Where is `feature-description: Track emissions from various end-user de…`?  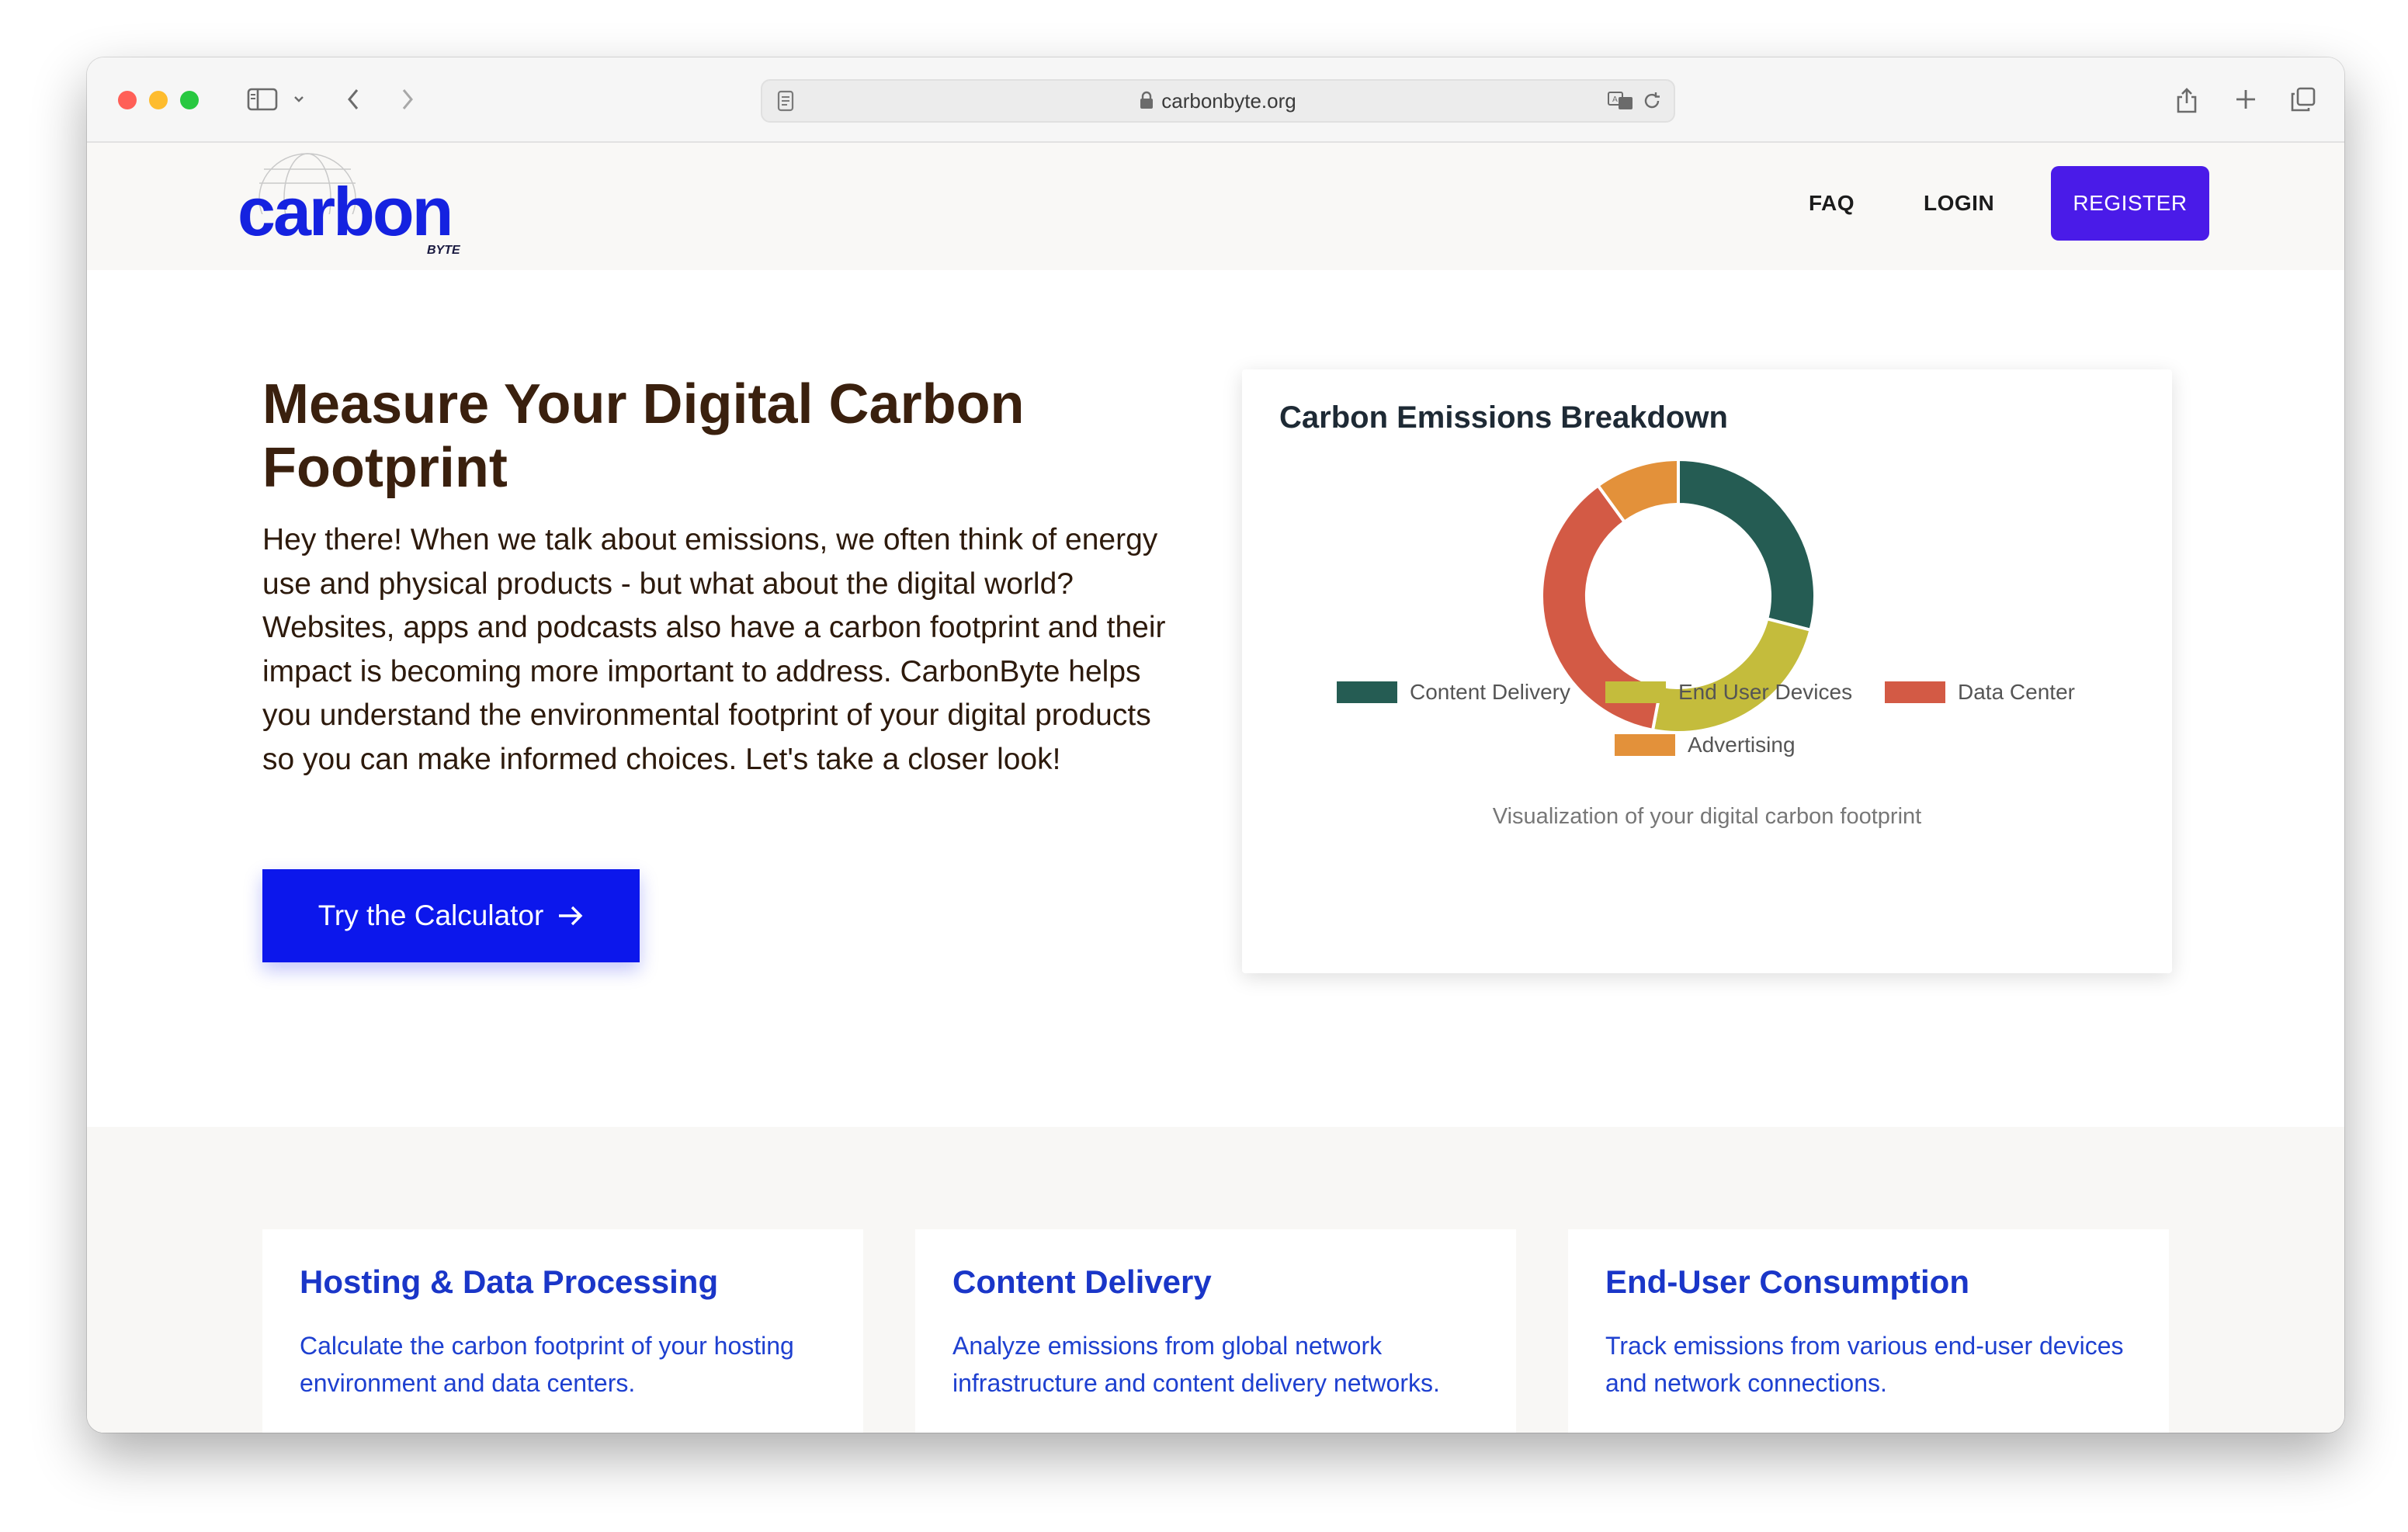 feature-description: Track emissions from various end-user de… is located at coordinates (1864, 1364).